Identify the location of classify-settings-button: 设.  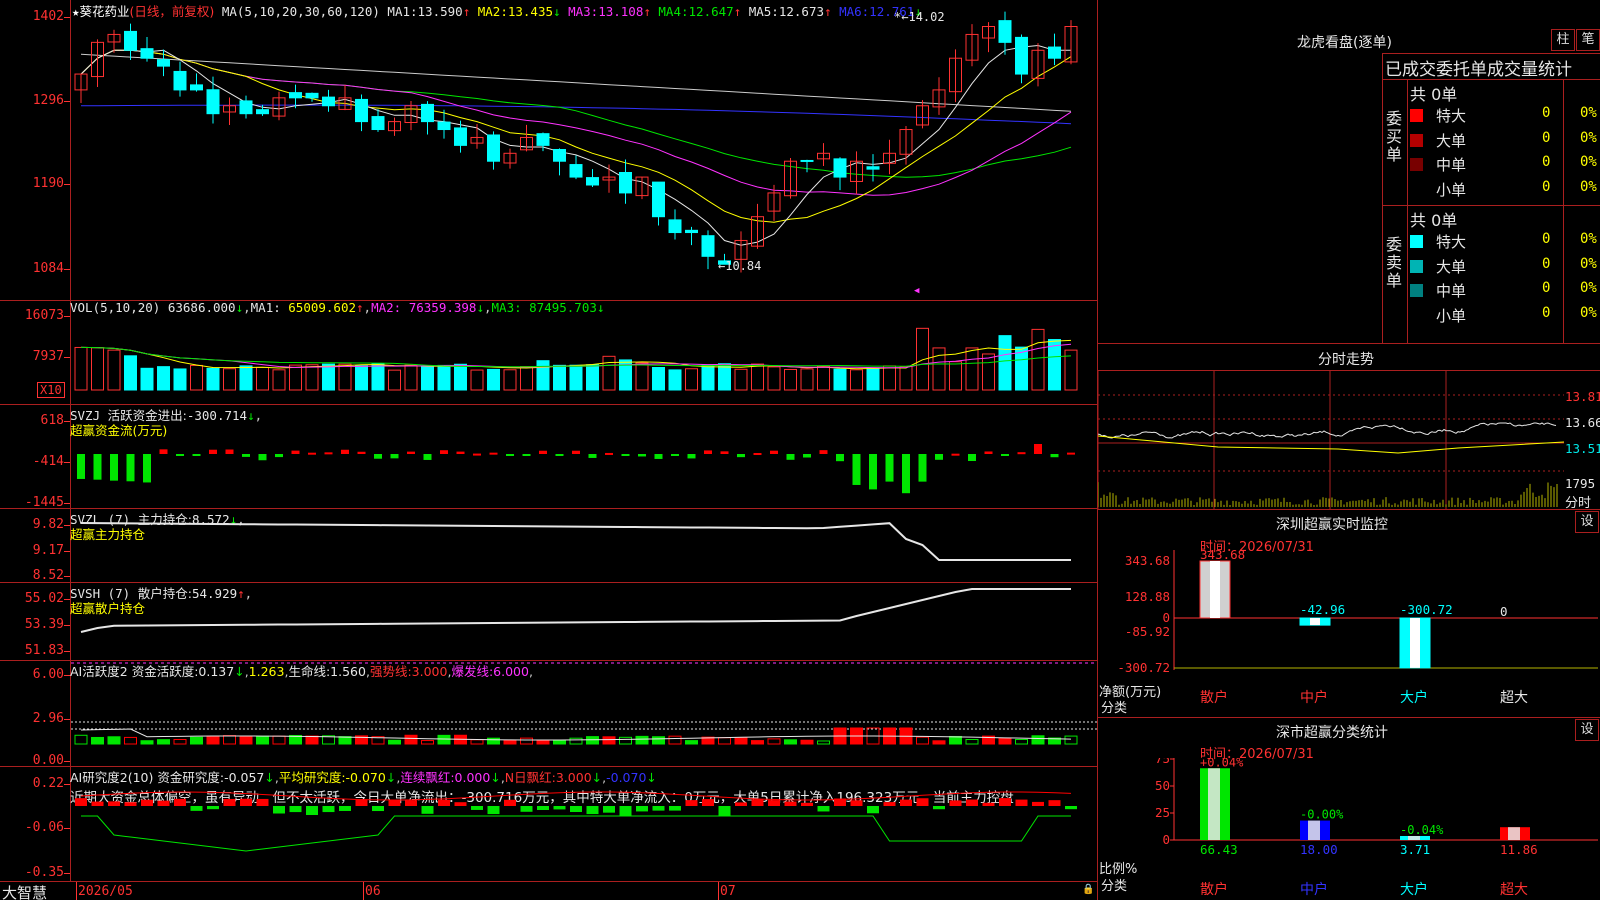
(1587, 730).